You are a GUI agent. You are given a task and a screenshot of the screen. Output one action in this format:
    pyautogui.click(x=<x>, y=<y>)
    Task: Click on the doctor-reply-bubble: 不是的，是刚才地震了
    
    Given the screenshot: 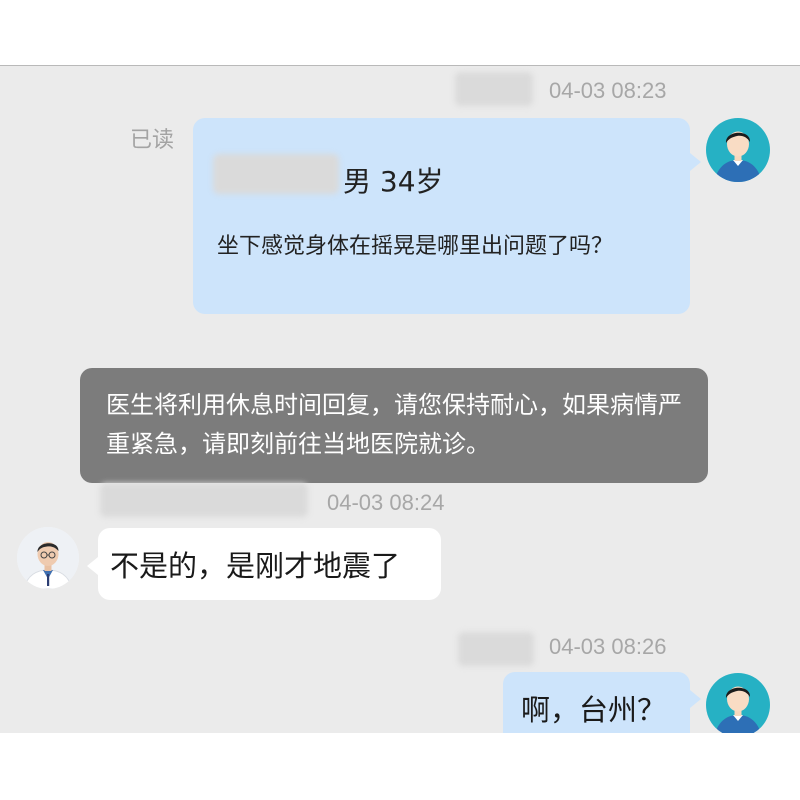 What is the action you would take?
    pyautogui.click(x=269, y=564)
    